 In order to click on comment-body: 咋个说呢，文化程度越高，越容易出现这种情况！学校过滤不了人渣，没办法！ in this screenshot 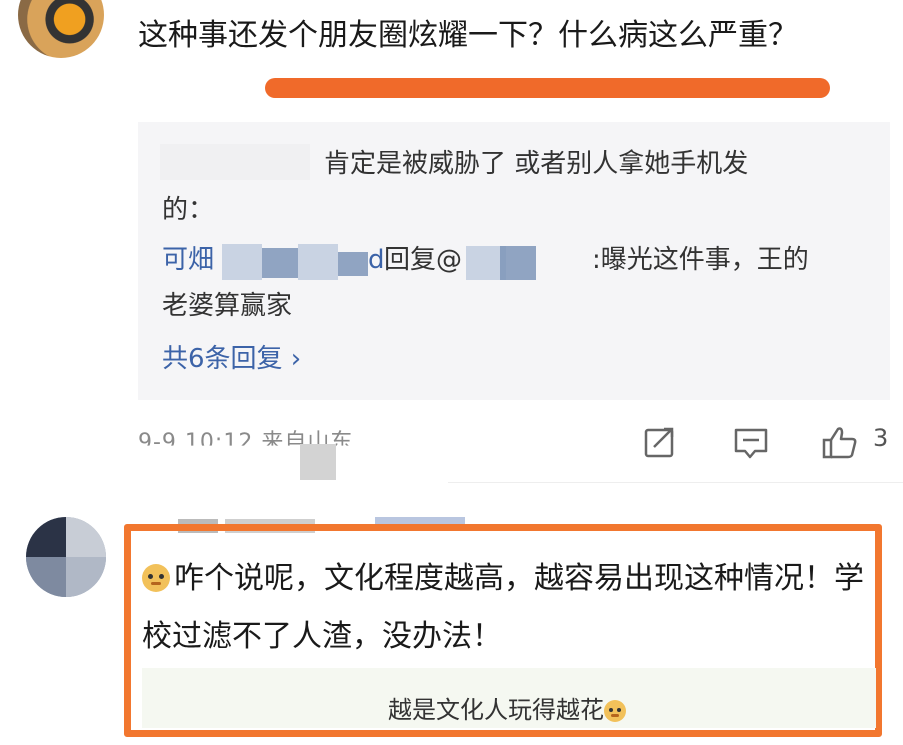, I will do `click(503, 607)`.